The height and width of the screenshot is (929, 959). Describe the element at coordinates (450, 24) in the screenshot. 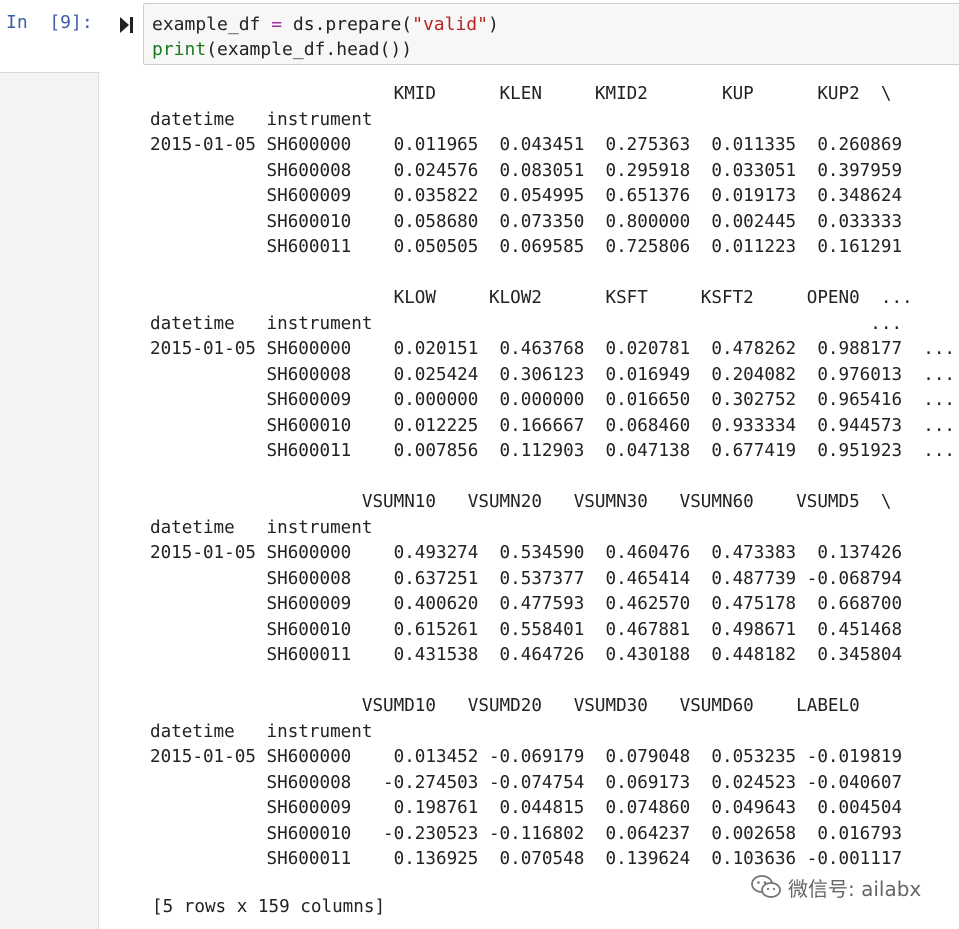

I see `code-string: "valid"` at that location.